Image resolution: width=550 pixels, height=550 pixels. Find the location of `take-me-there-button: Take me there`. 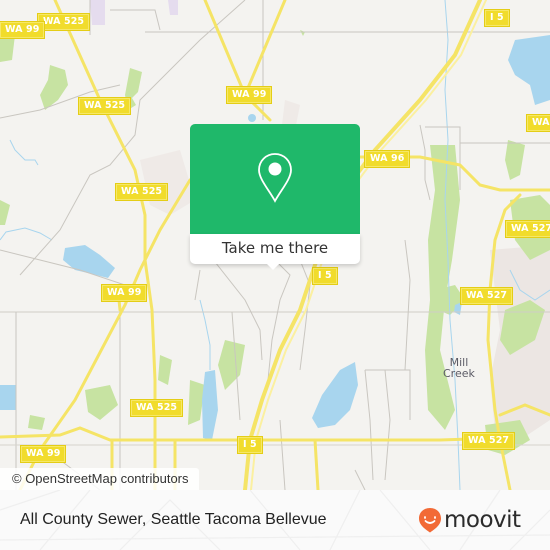

take-me-there-button: Take me there is located at coordinates (275, 249).